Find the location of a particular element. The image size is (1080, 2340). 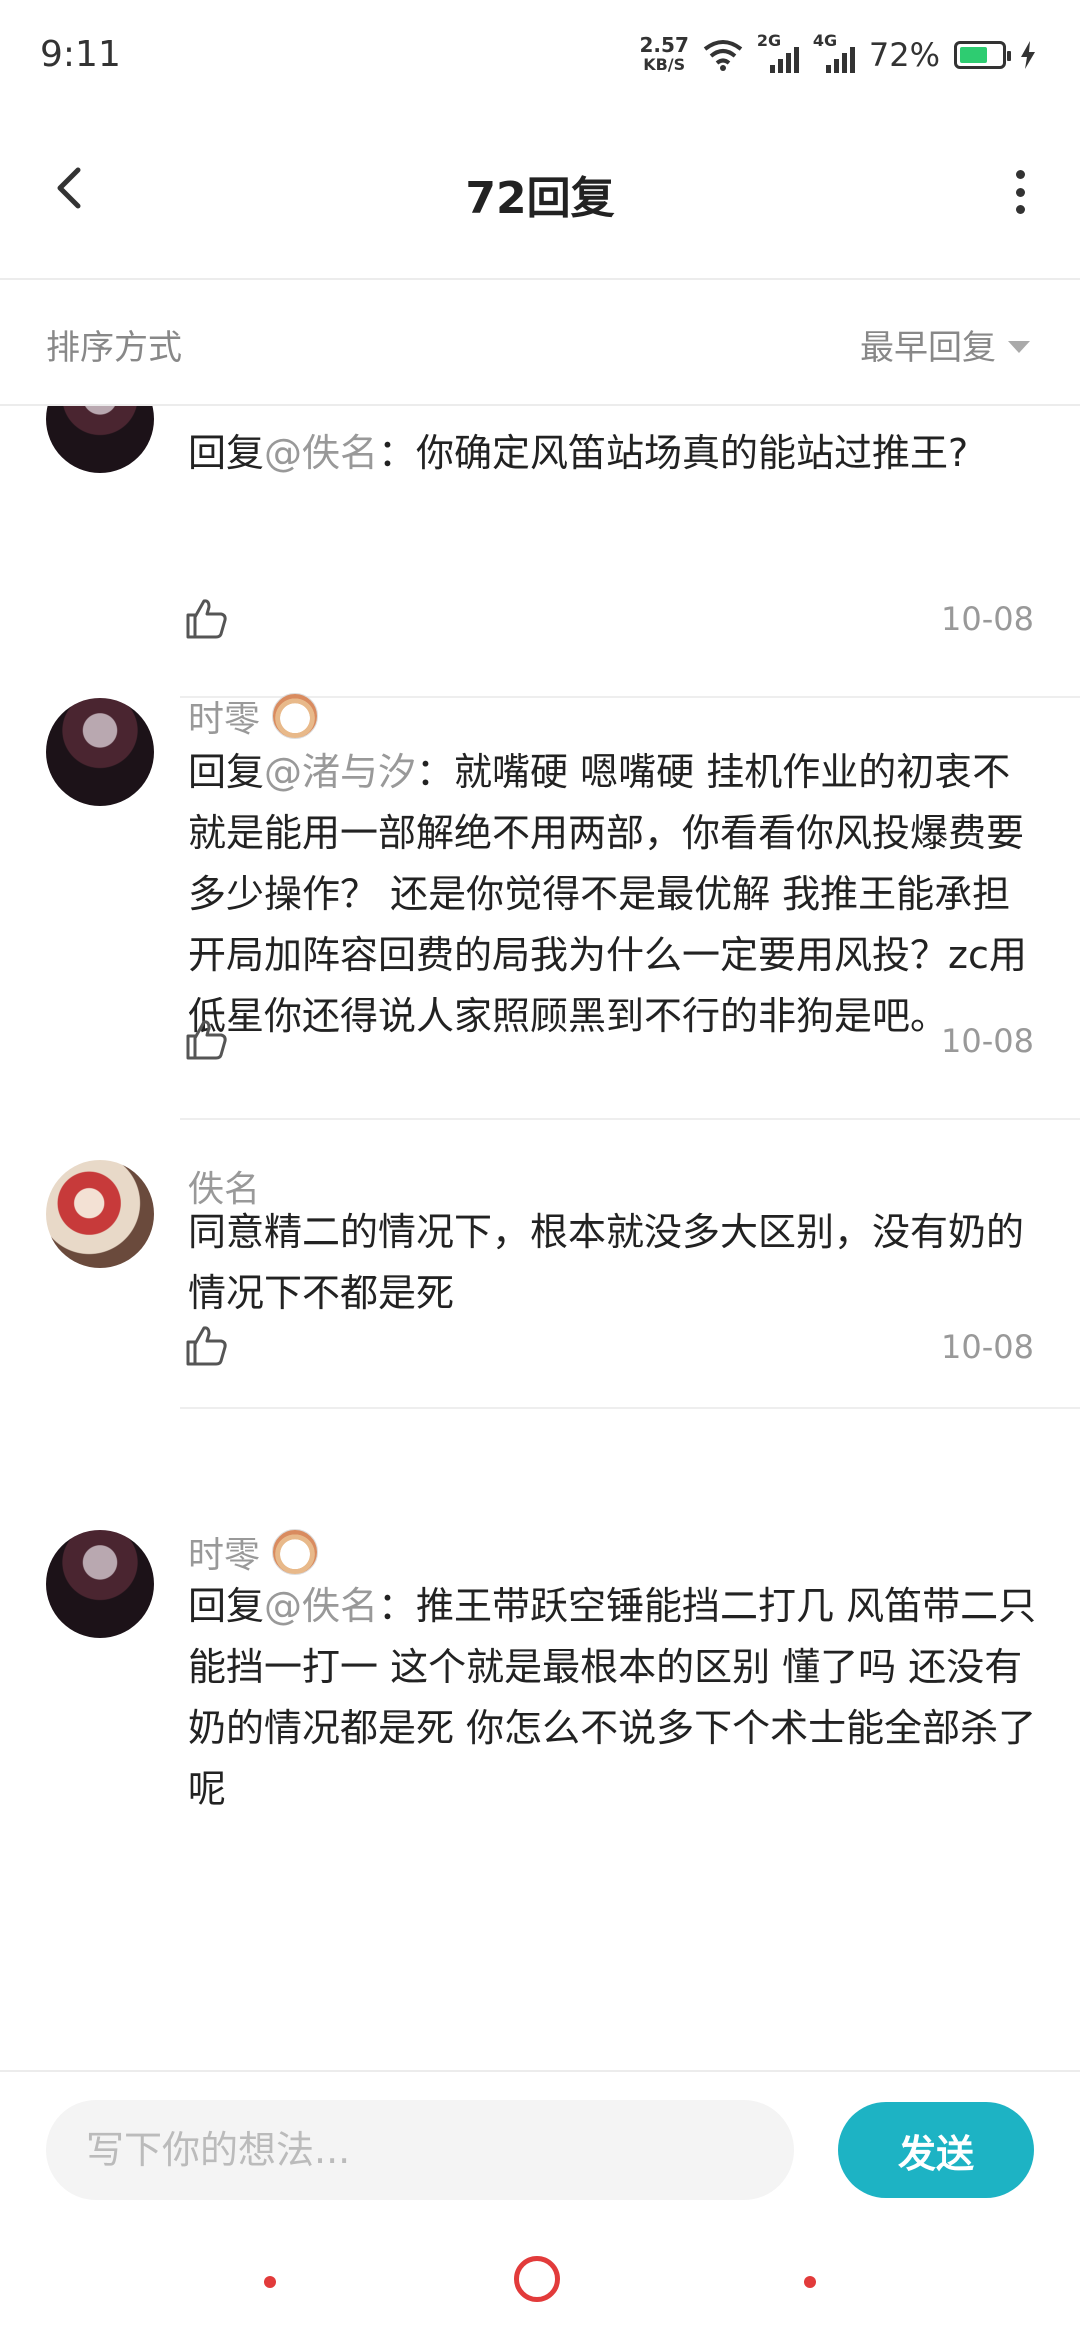

comment-composer: 发送 is located at coordinates (540, 2146).